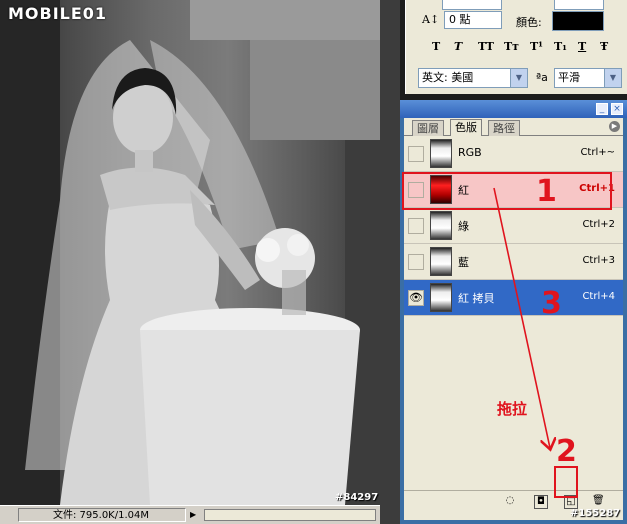  Describe the element at coordinates (541, 502) in the screenshot. I see `save-selection-icon: ◘` at that location.